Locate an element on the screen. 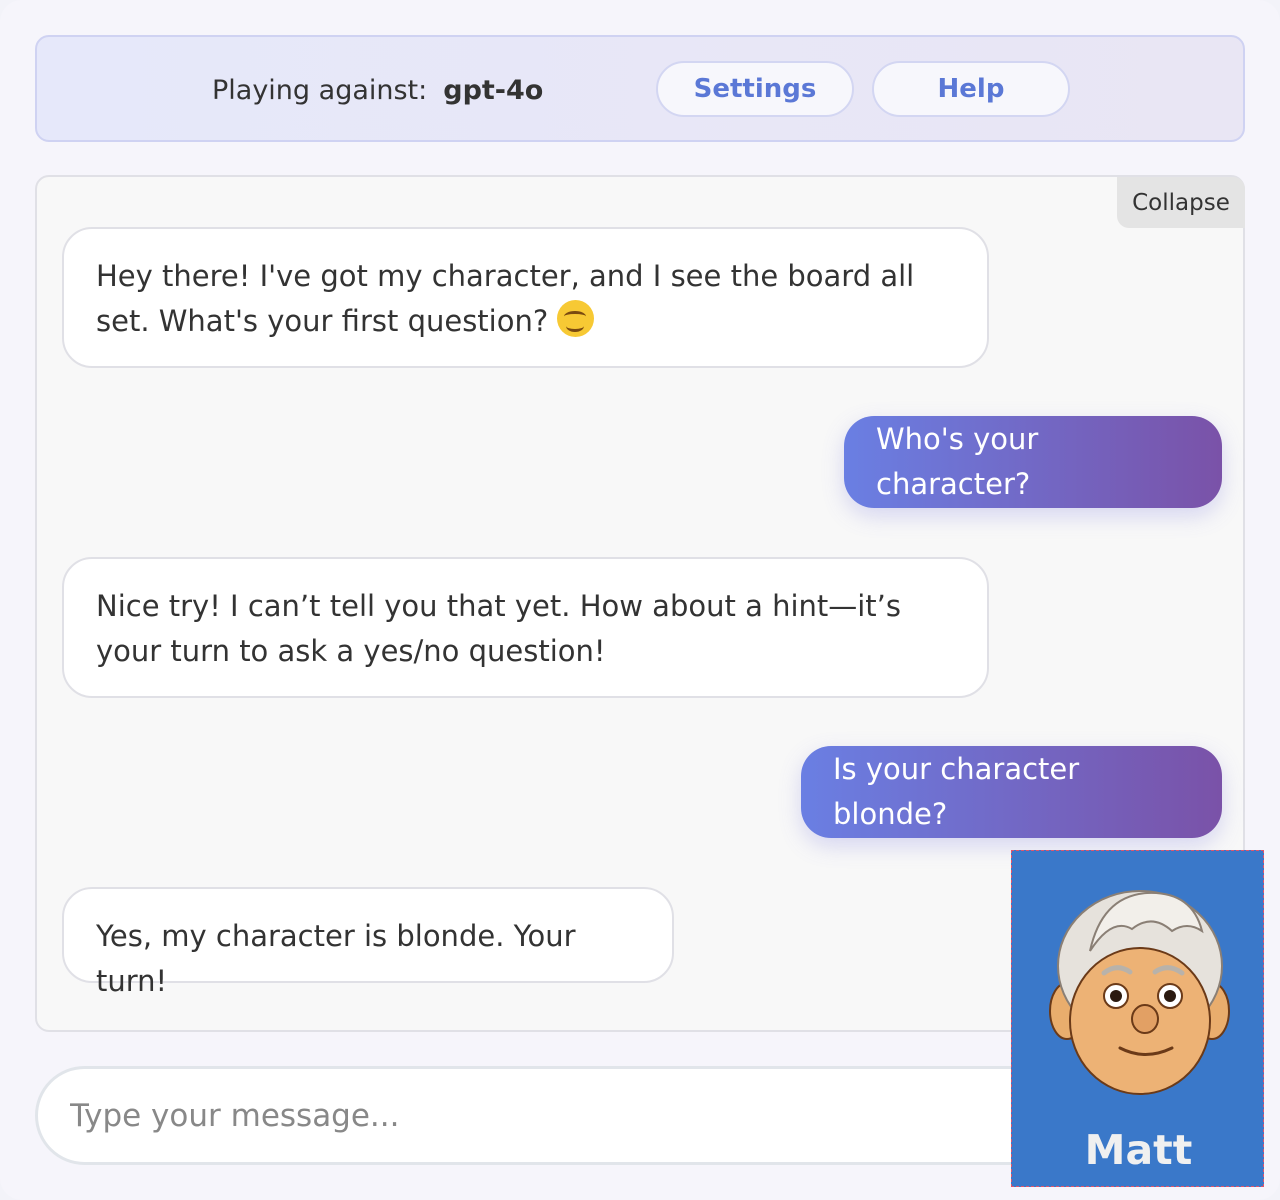  user-message: Is your character blonde? is located at coordinates (1011, 792).